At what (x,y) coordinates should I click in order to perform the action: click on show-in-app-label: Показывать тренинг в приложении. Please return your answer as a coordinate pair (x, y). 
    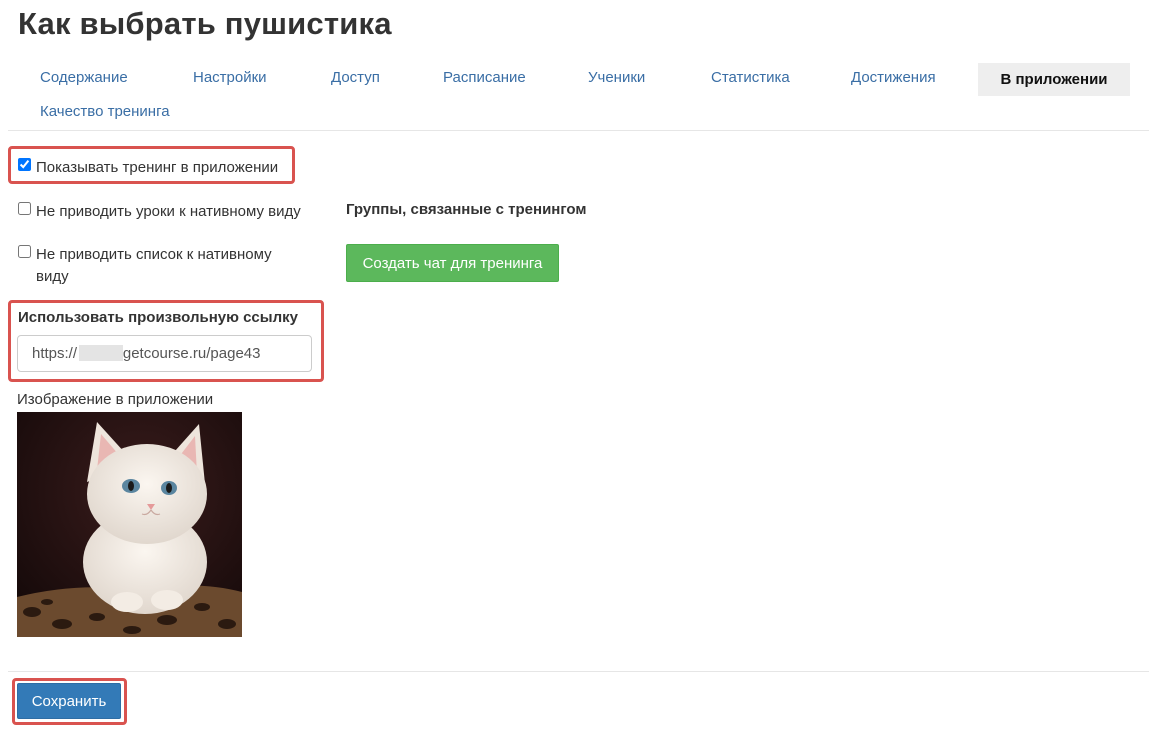
    Looking at the image, I should click on (157, 167).